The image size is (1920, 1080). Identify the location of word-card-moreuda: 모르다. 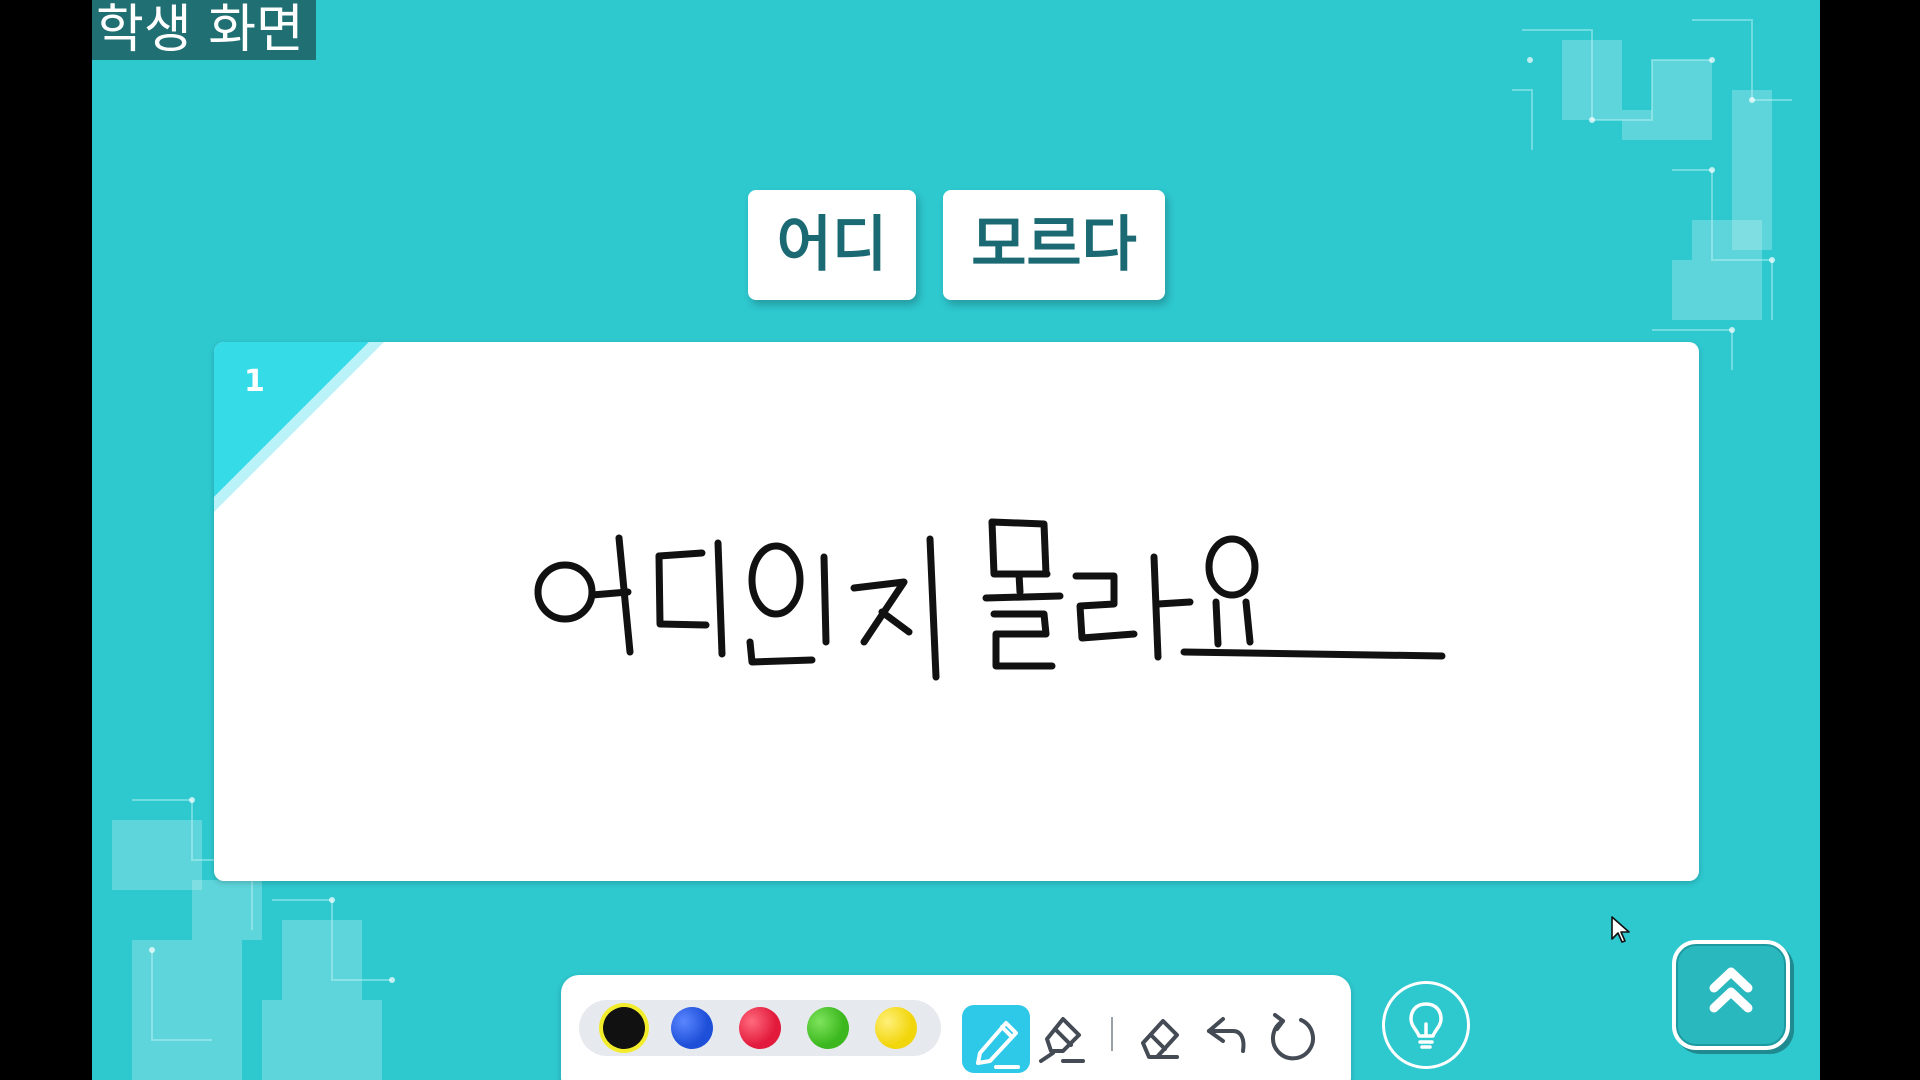
(1054, 245).